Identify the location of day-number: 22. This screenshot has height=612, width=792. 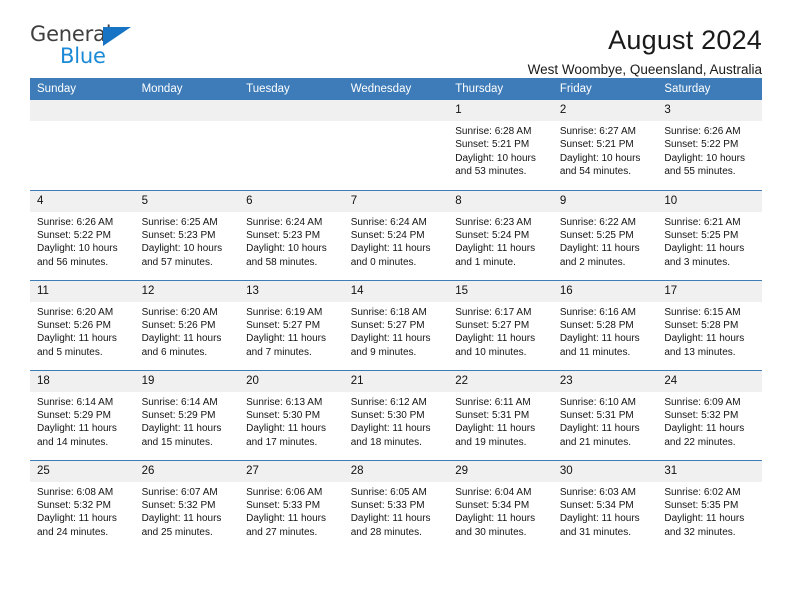
(500, 381).